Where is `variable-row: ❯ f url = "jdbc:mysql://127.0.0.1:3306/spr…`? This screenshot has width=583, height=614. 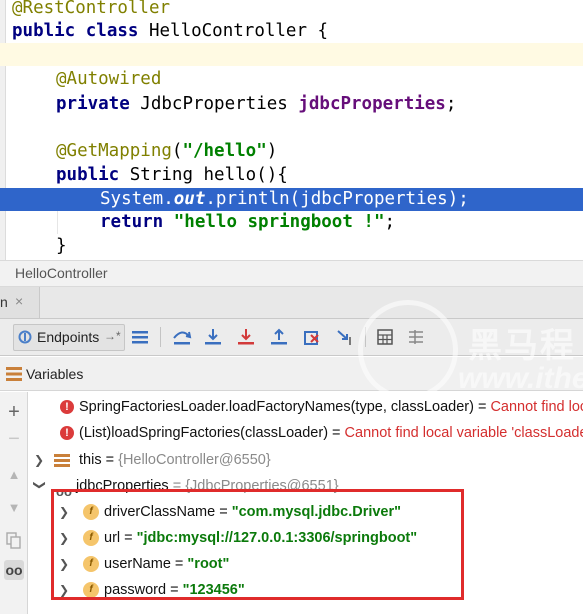 variable-row: ❯ f url = "jdbc:mysql://127.0.0.1:3306/spr… is located at coordinates (306, 538).